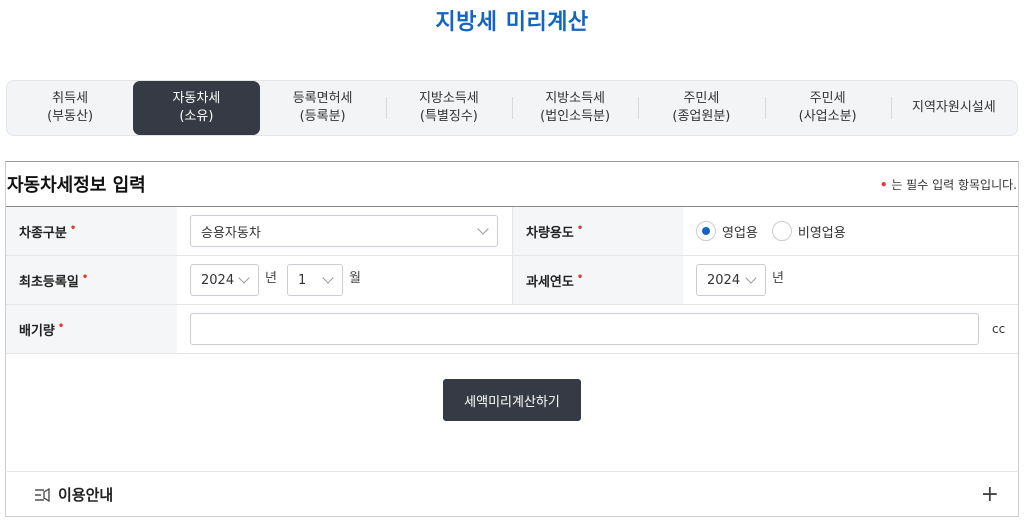  I want to click on usage-guide-header: 이용안내, so click(73, 494).